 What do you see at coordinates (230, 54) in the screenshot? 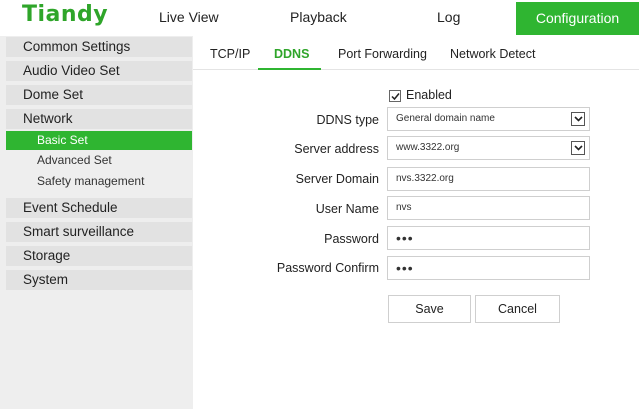
I see `tab-tcp-ip: TCP/IP` at bounding box center [230, 54].